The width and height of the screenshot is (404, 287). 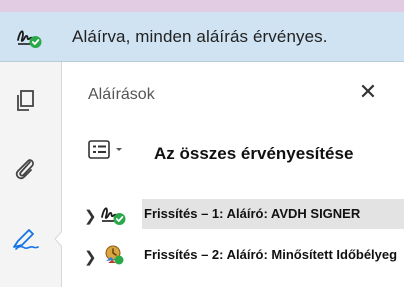 I want to click on signatures-panel-button, so click(x=25, y=241).